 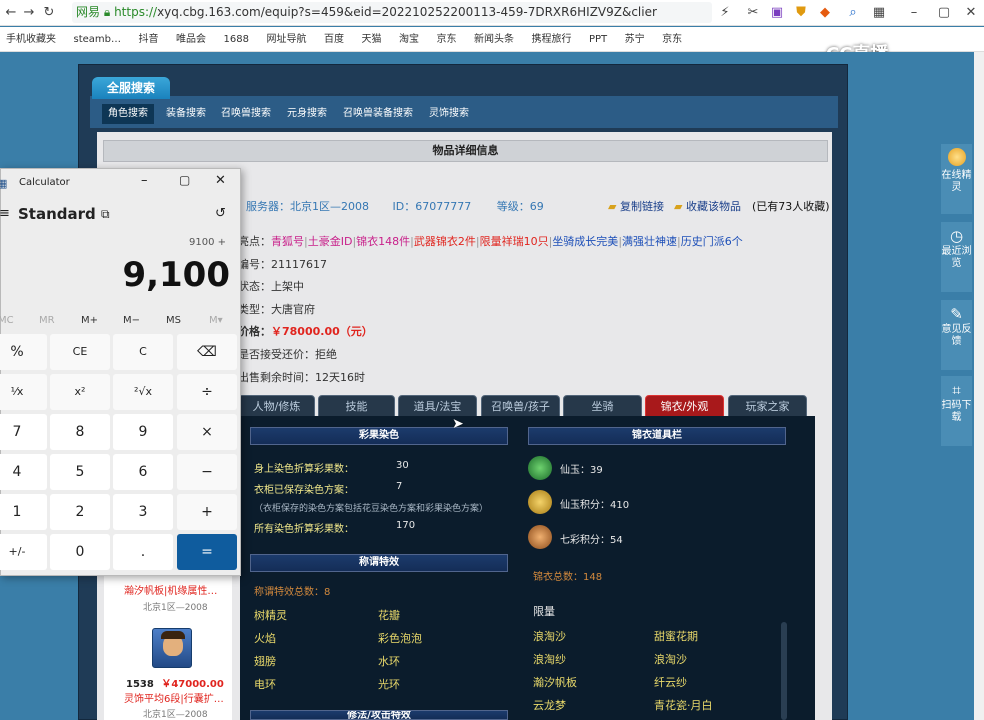 I want to click on nav-tab-pet-equipment: 召唤兽装备搜索, so click(x=378, y=114).